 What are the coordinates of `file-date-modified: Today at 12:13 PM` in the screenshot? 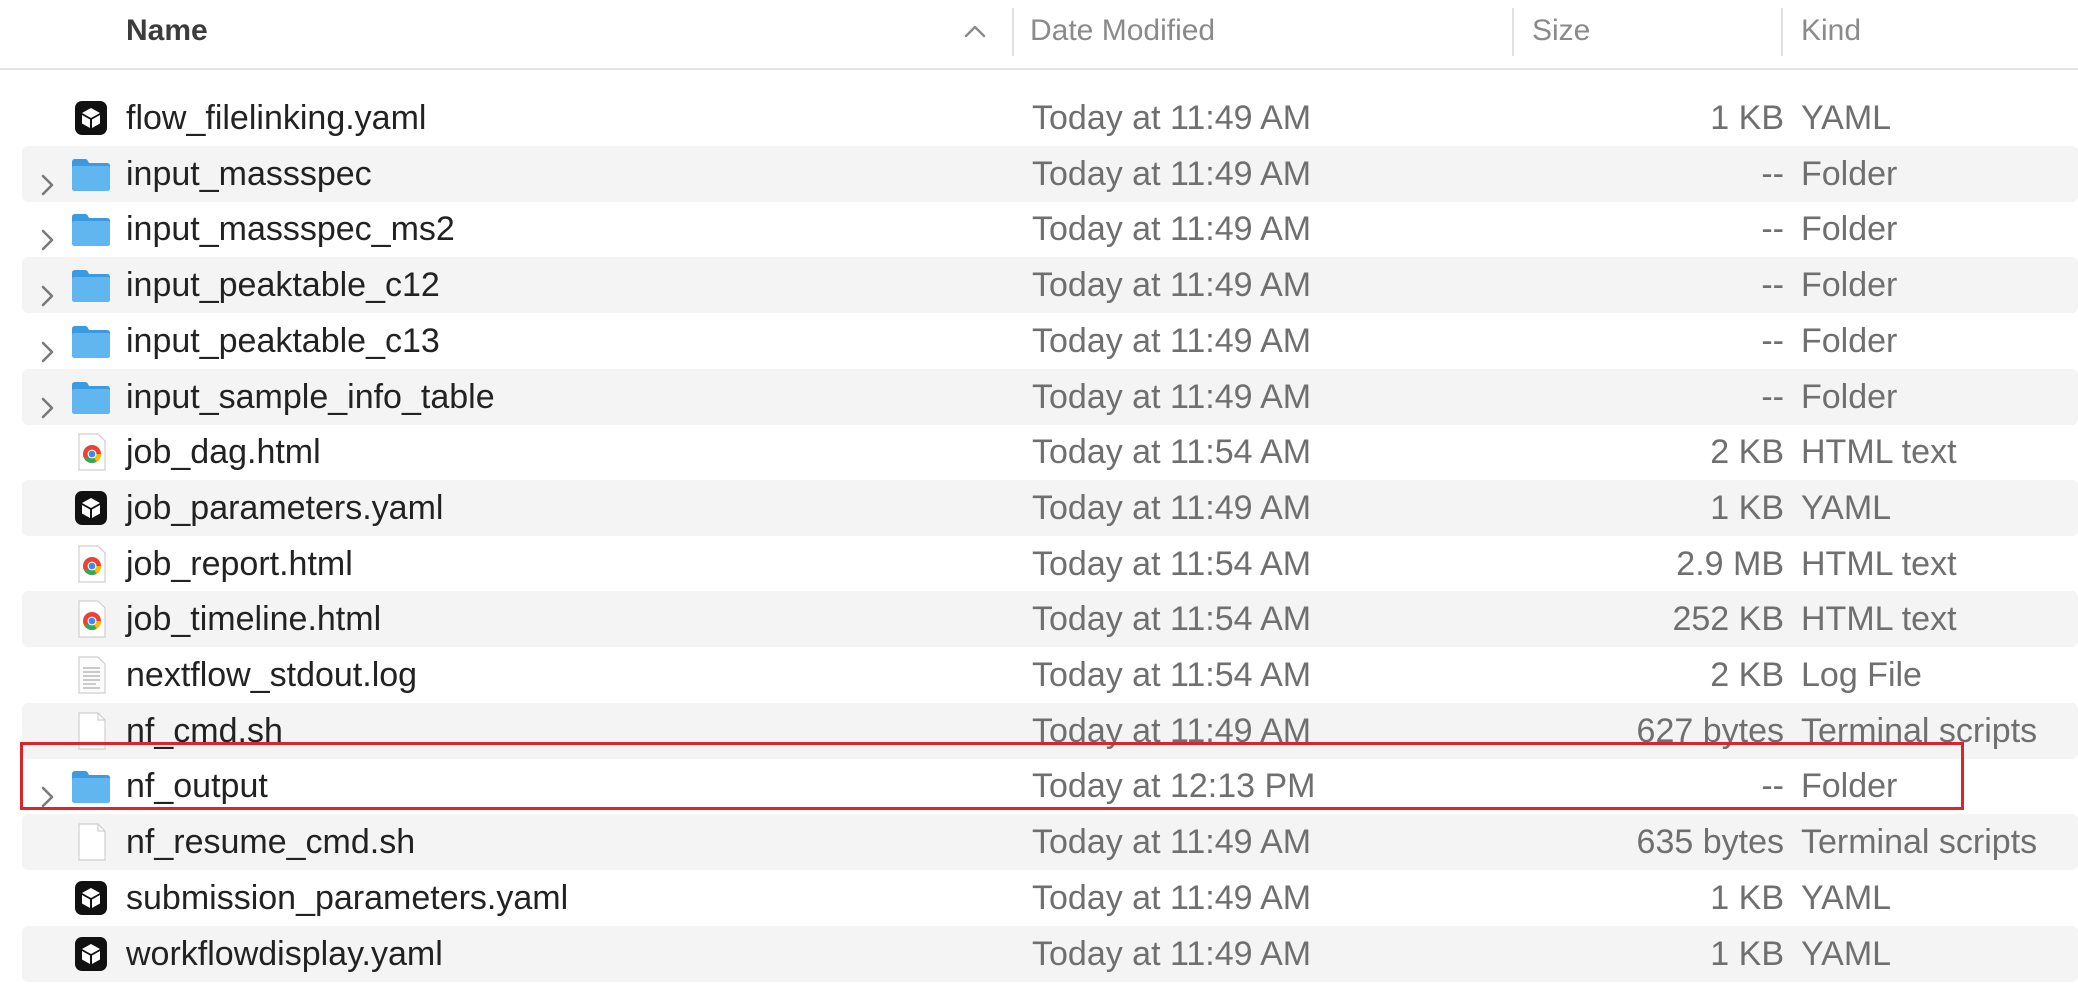 It's located at (1174, 786).